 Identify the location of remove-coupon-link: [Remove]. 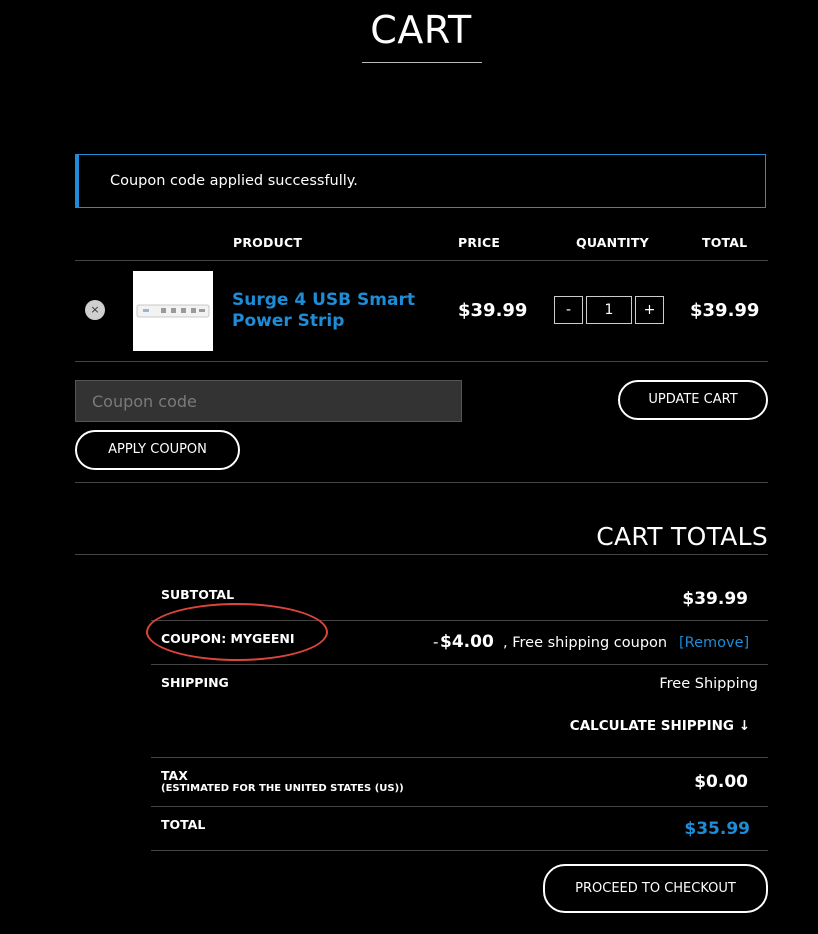
(714, 643).